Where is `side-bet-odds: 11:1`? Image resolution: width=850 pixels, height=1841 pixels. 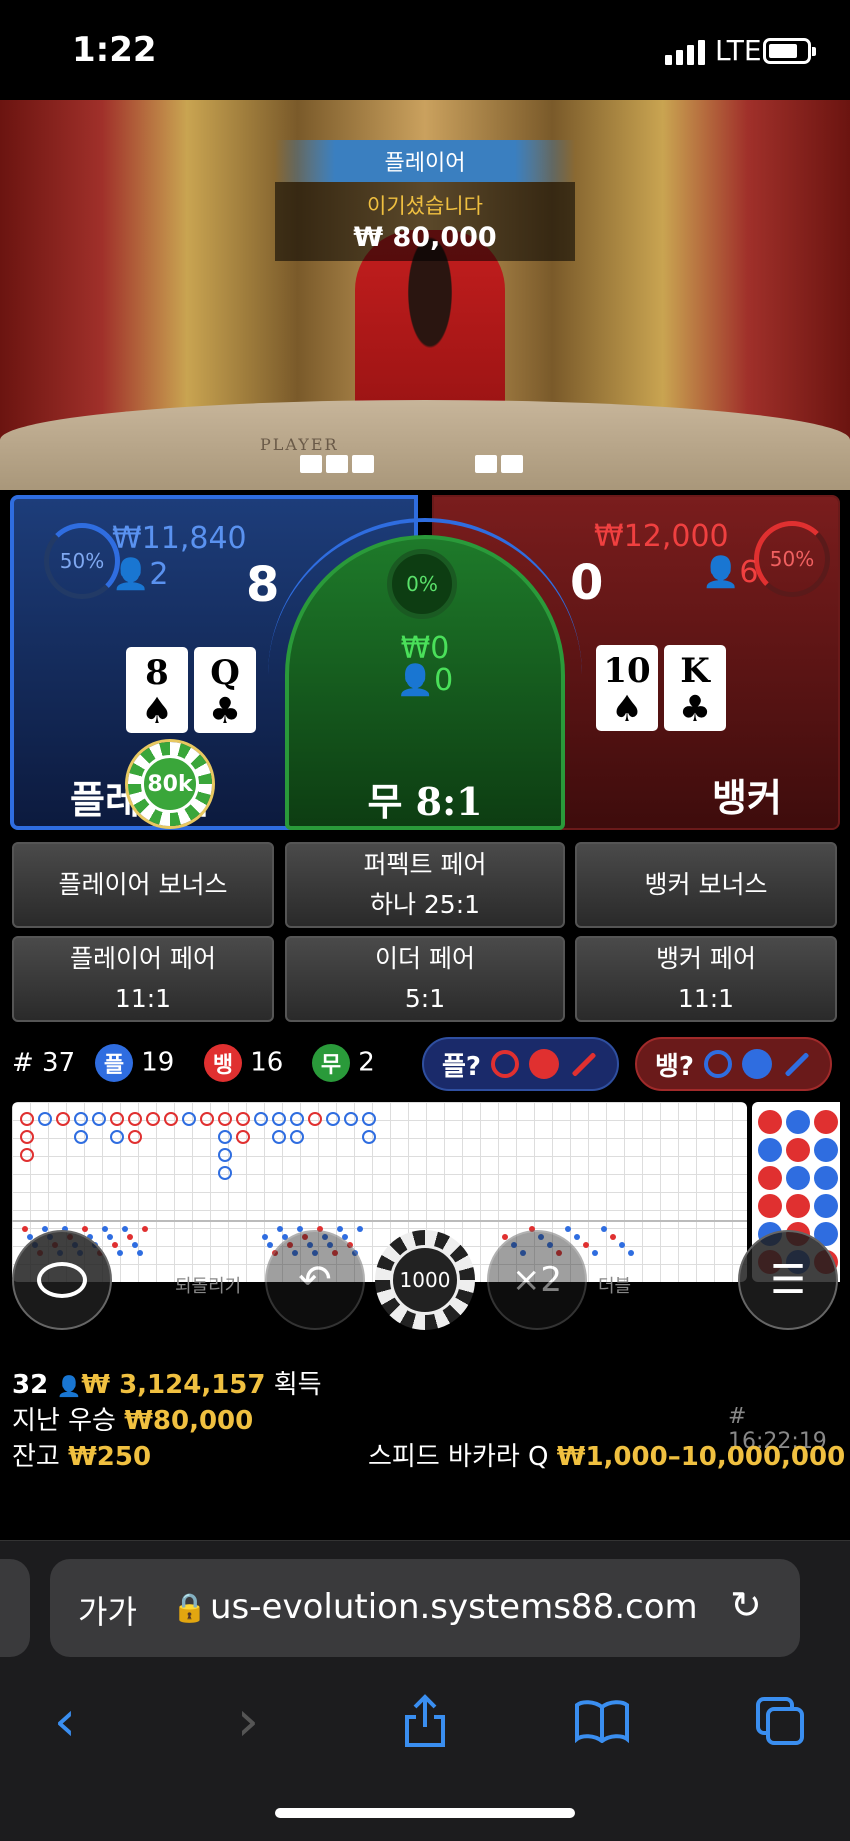
side-bet-odds: 11:1 is located at coordinates (706, 998).